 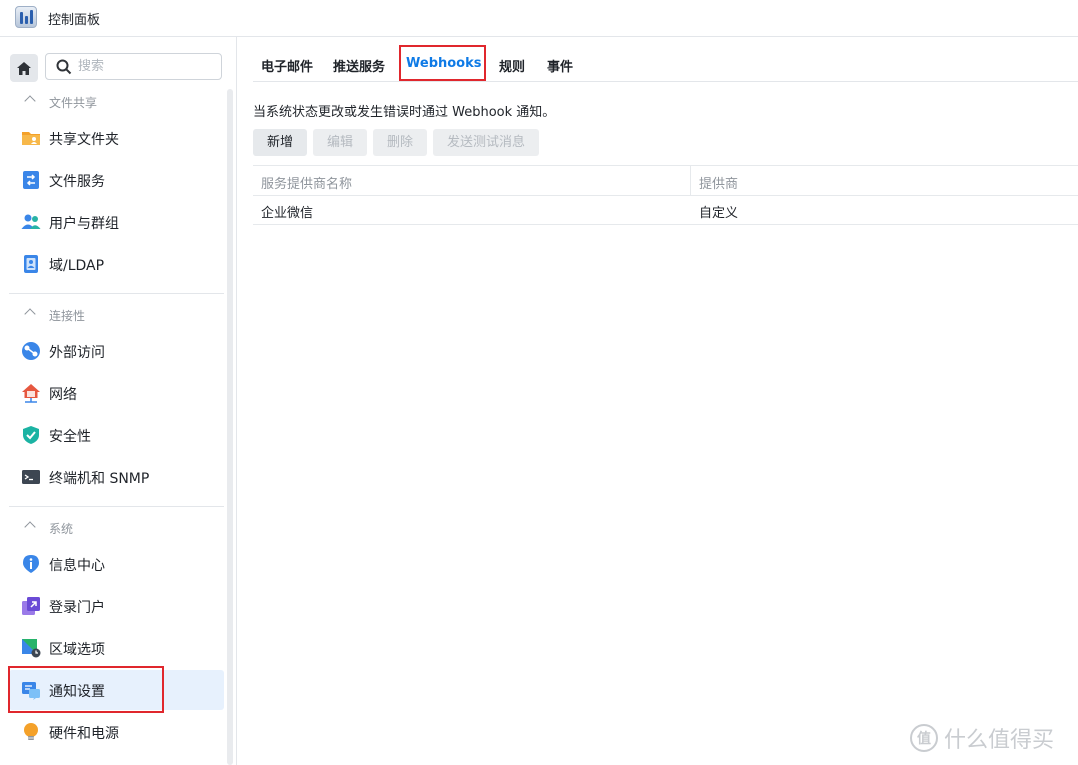 I want to click on sidebar-item-hardware-power: 硬件和电源, so click(x=116, y=732).